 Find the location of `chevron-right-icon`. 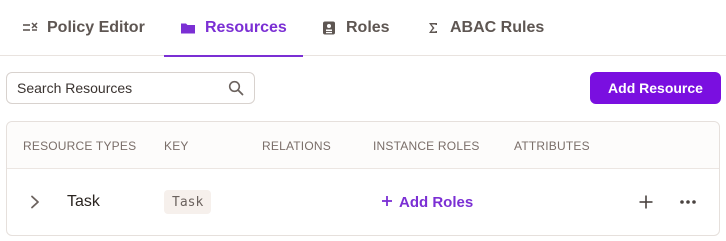

chevron-right-icon is located at coordinates (35, 202).